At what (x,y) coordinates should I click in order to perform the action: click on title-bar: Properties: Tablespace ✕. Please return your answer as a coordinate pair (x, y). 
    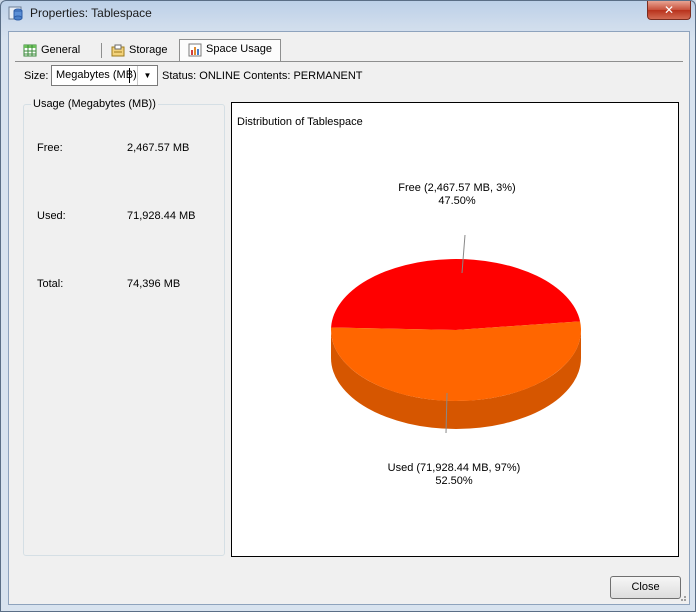
    Looking at the image, I should click on (348, 13).